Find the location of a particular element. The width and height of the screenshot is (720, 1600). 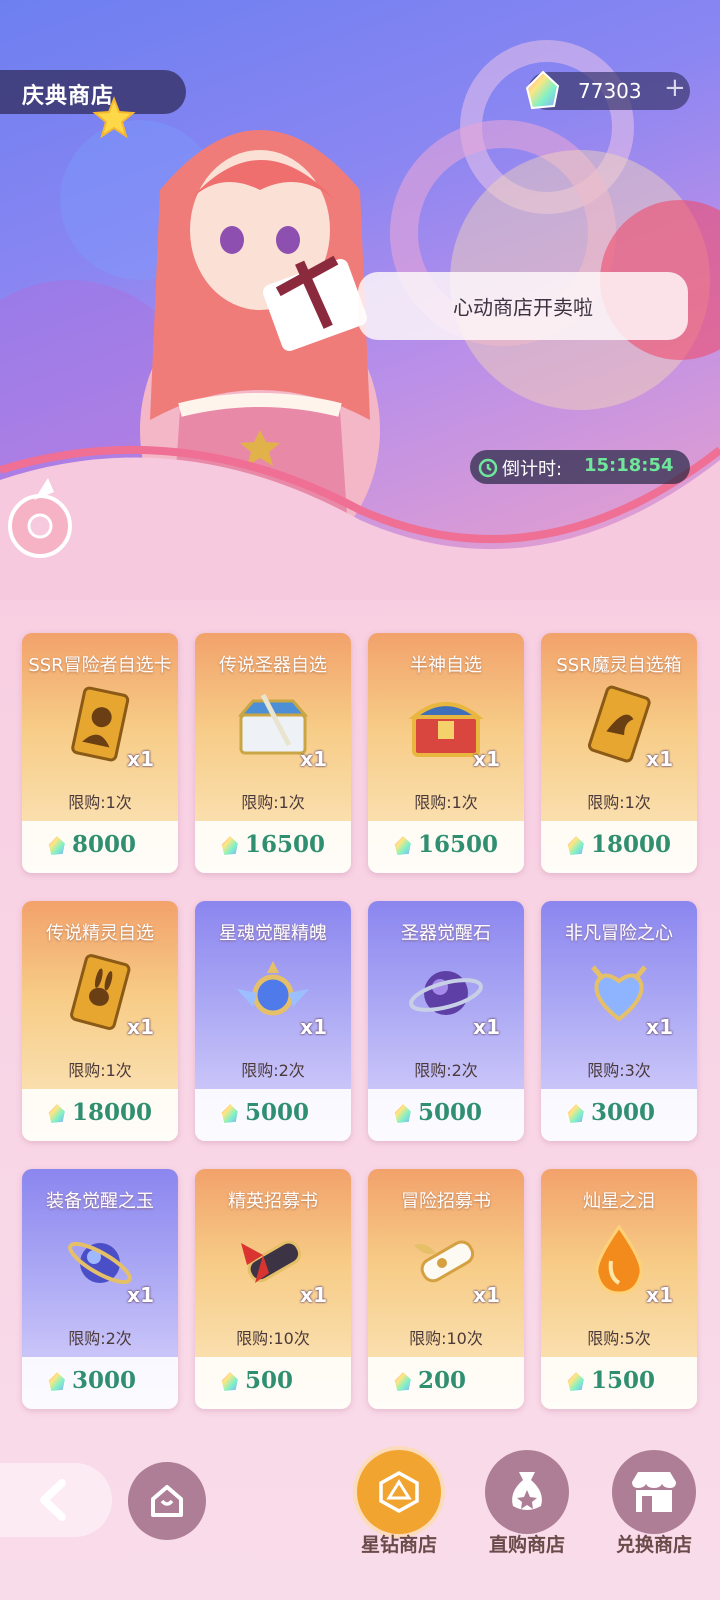

purchase-limit: 限购:3次 is located at coordinates (619, 1070).